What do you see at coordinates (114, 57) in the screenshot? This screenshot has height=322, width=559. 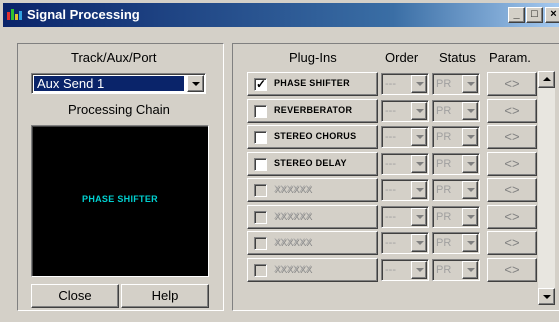 I see `track-aux-port-label: Track/Aux/Port` at bounding box center [114, 57].